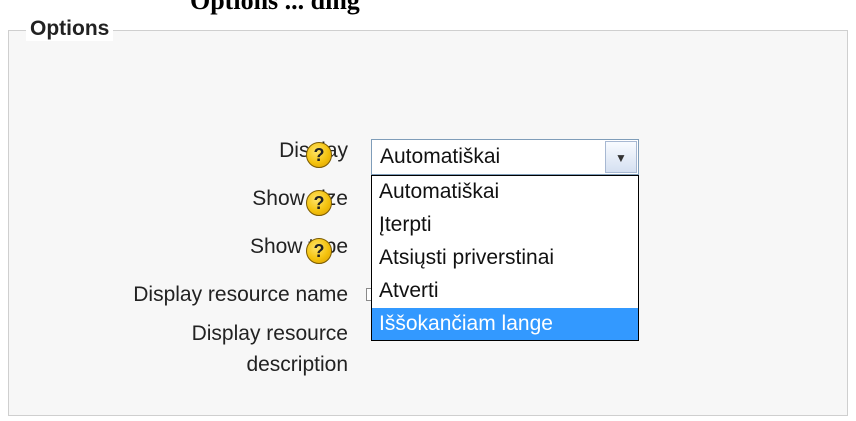 The image size is (856, 421). What do you see at coordinates (275, 7) in the screenshot?
I see `top-cropped-heading: Options ... ding` at bounding box center [275, 7].